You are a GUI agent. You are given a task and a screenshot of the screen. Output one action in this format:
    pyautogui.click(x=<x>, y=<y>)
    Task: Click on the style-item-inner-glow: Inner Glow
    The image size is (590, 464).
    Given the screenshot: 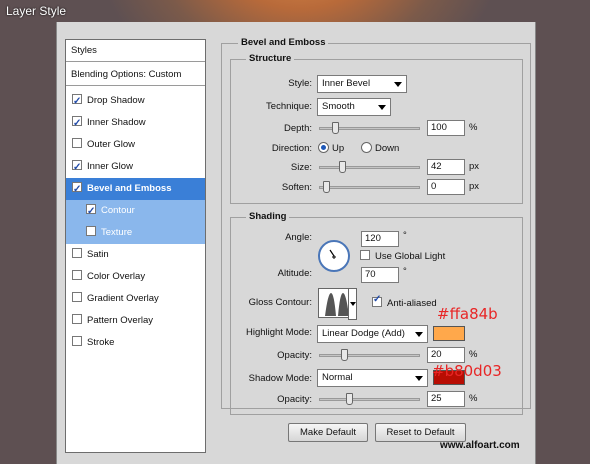 What is the action you would take?
    pyautogui.click(x=135, y=167)
    